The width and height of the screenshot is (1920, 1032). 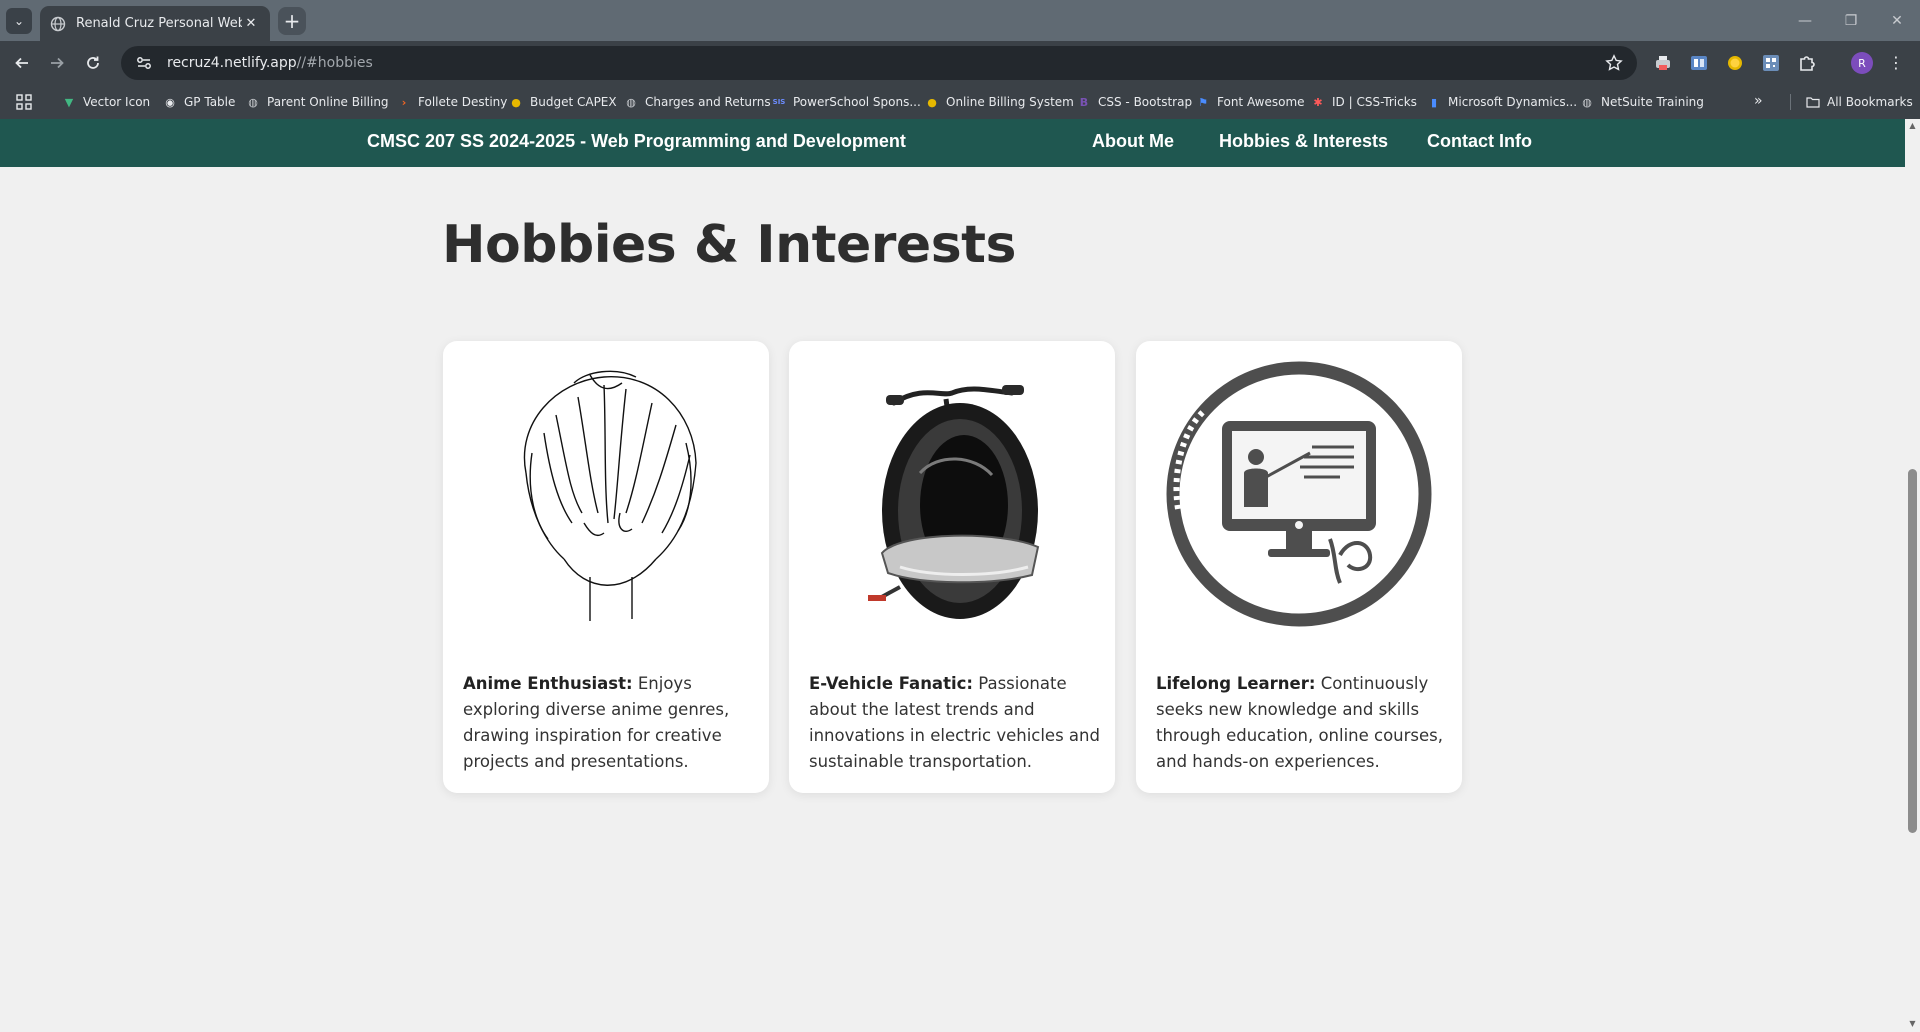 I want to click on bookmark-label: GP Table, so click(x=210, y=102).